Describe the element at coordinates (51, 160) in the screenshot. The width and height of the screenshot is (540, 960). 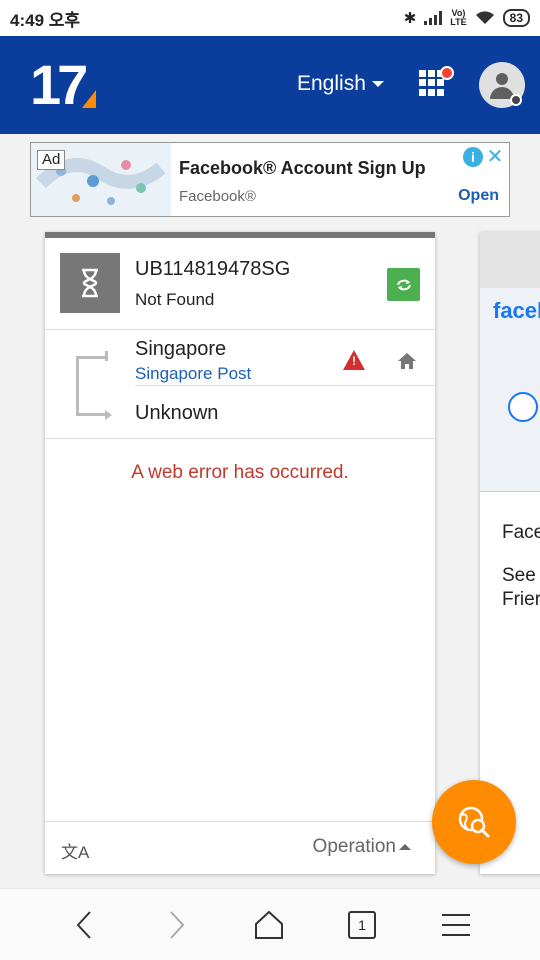
I see `ad-badge: Ad` at that location.